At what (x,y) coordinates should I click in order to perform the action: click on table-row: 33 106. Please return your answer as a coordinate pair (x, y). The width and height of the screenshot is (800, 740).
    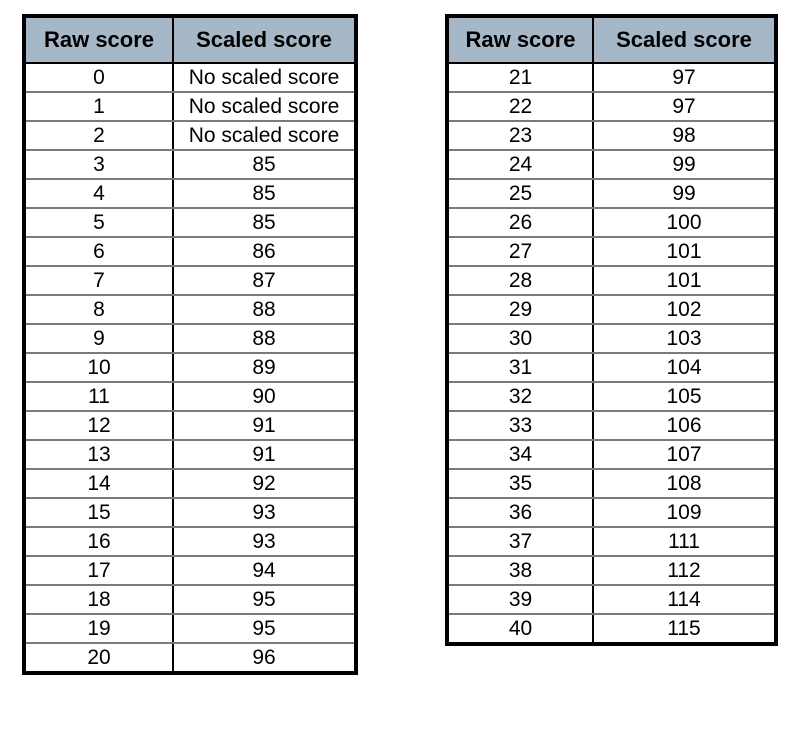
    Looking at the image, I should click on (611, 425).